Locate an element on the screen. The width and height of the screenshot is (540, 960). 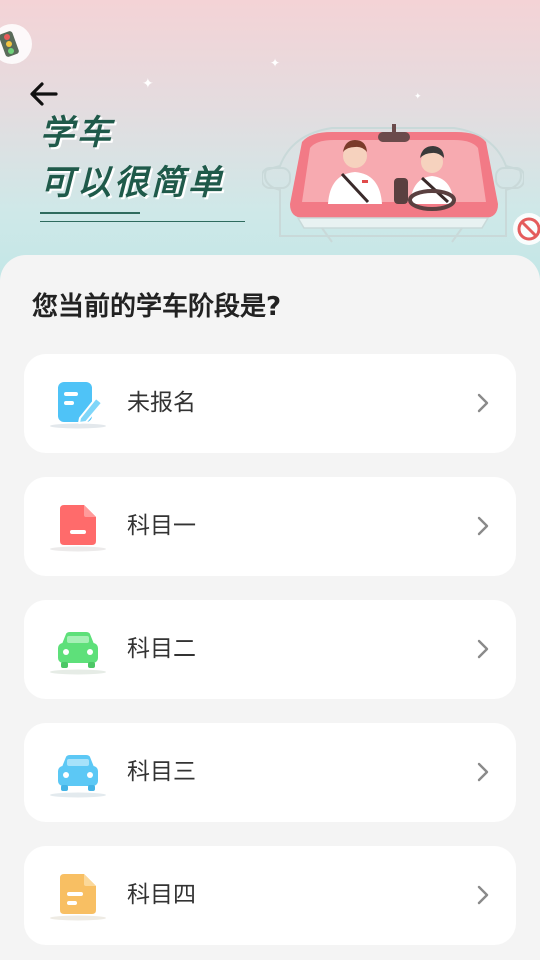
traffic-light-icon is located at coordinates (16, 44).